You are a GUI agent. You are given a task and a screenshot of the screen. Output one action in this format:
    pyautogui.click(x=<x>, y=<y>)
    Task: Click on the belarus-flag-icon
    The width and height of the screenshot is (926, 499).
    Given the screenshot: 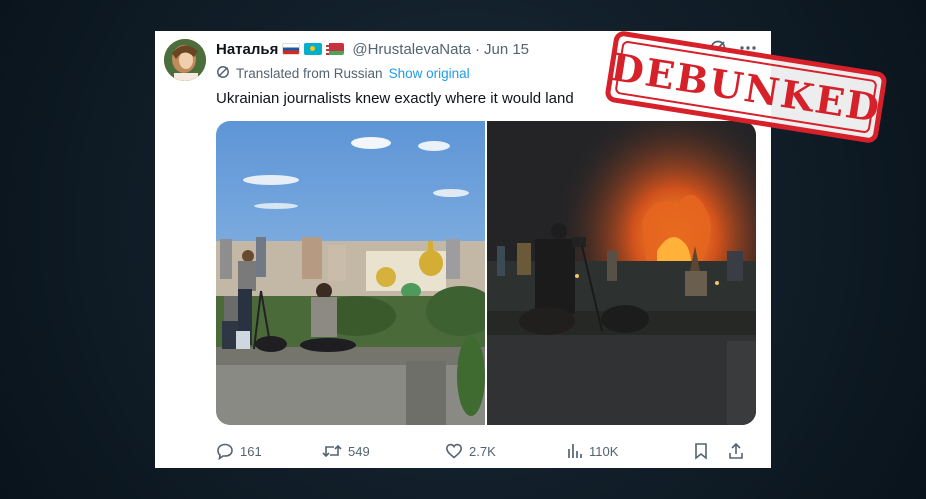 What is the action you would take?
    pyautogui.click(x=335, y=49)
    